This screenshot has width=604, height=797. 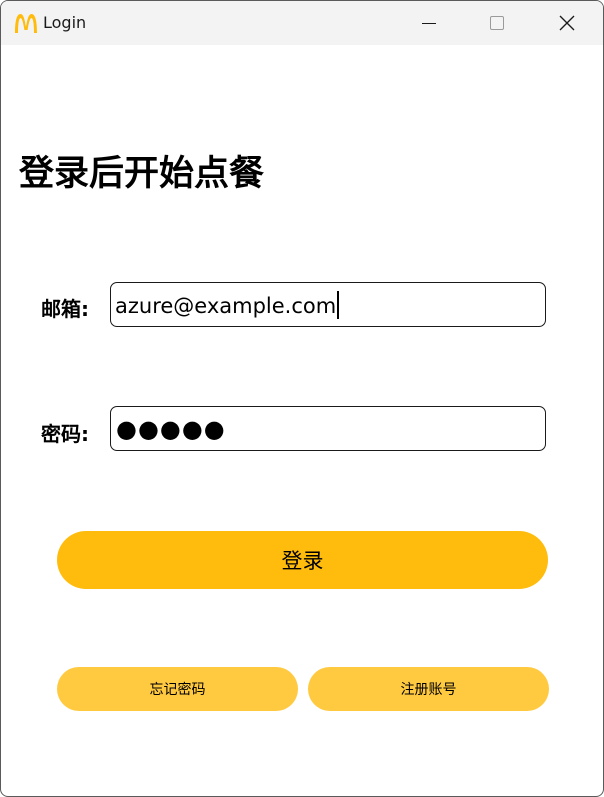 I want to click on password-masked-value: ●●●●●, so click(x=171, y=429).